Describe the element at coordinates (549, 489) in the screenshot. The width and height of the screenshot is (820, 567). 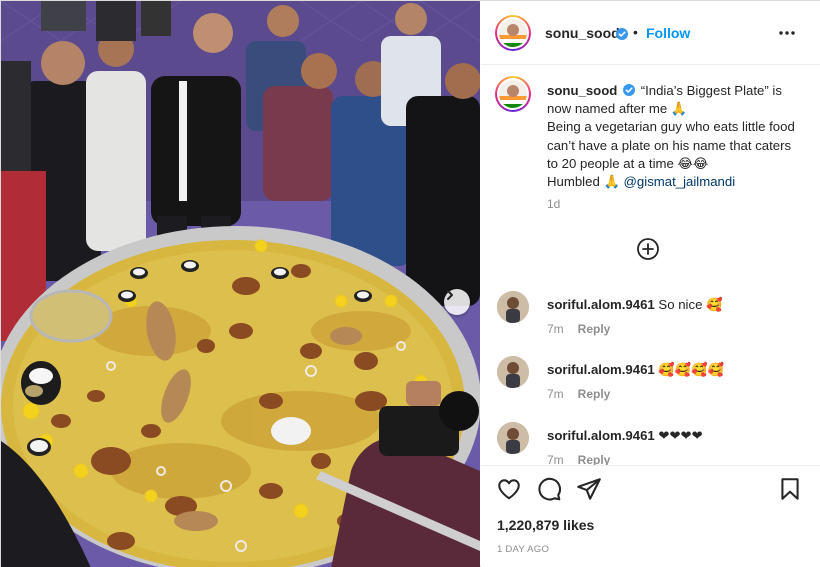
I see `comment-icon` at that location.